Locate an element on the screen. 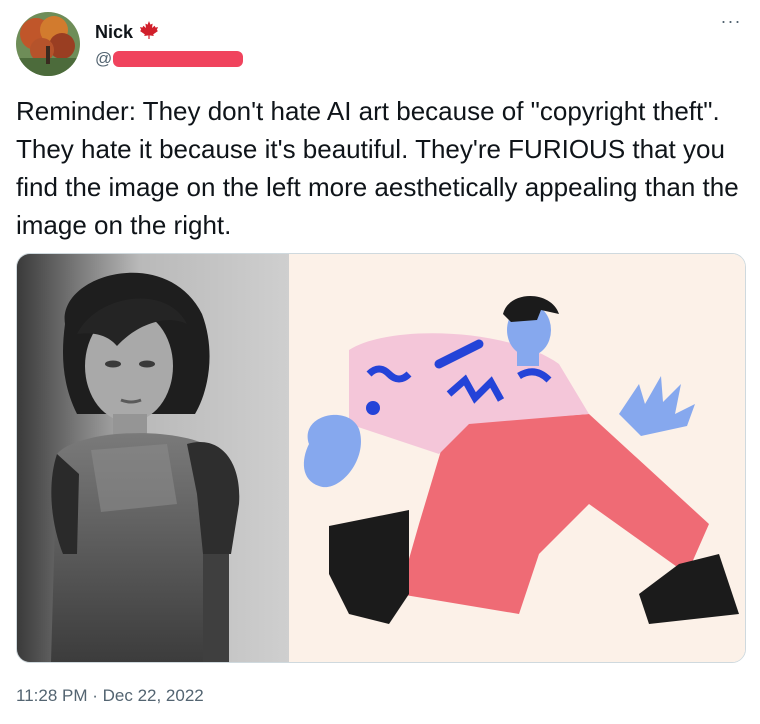 The height and width of the screenshot is (724, 760). author-name: Nick is located at coordinates (114, 32).